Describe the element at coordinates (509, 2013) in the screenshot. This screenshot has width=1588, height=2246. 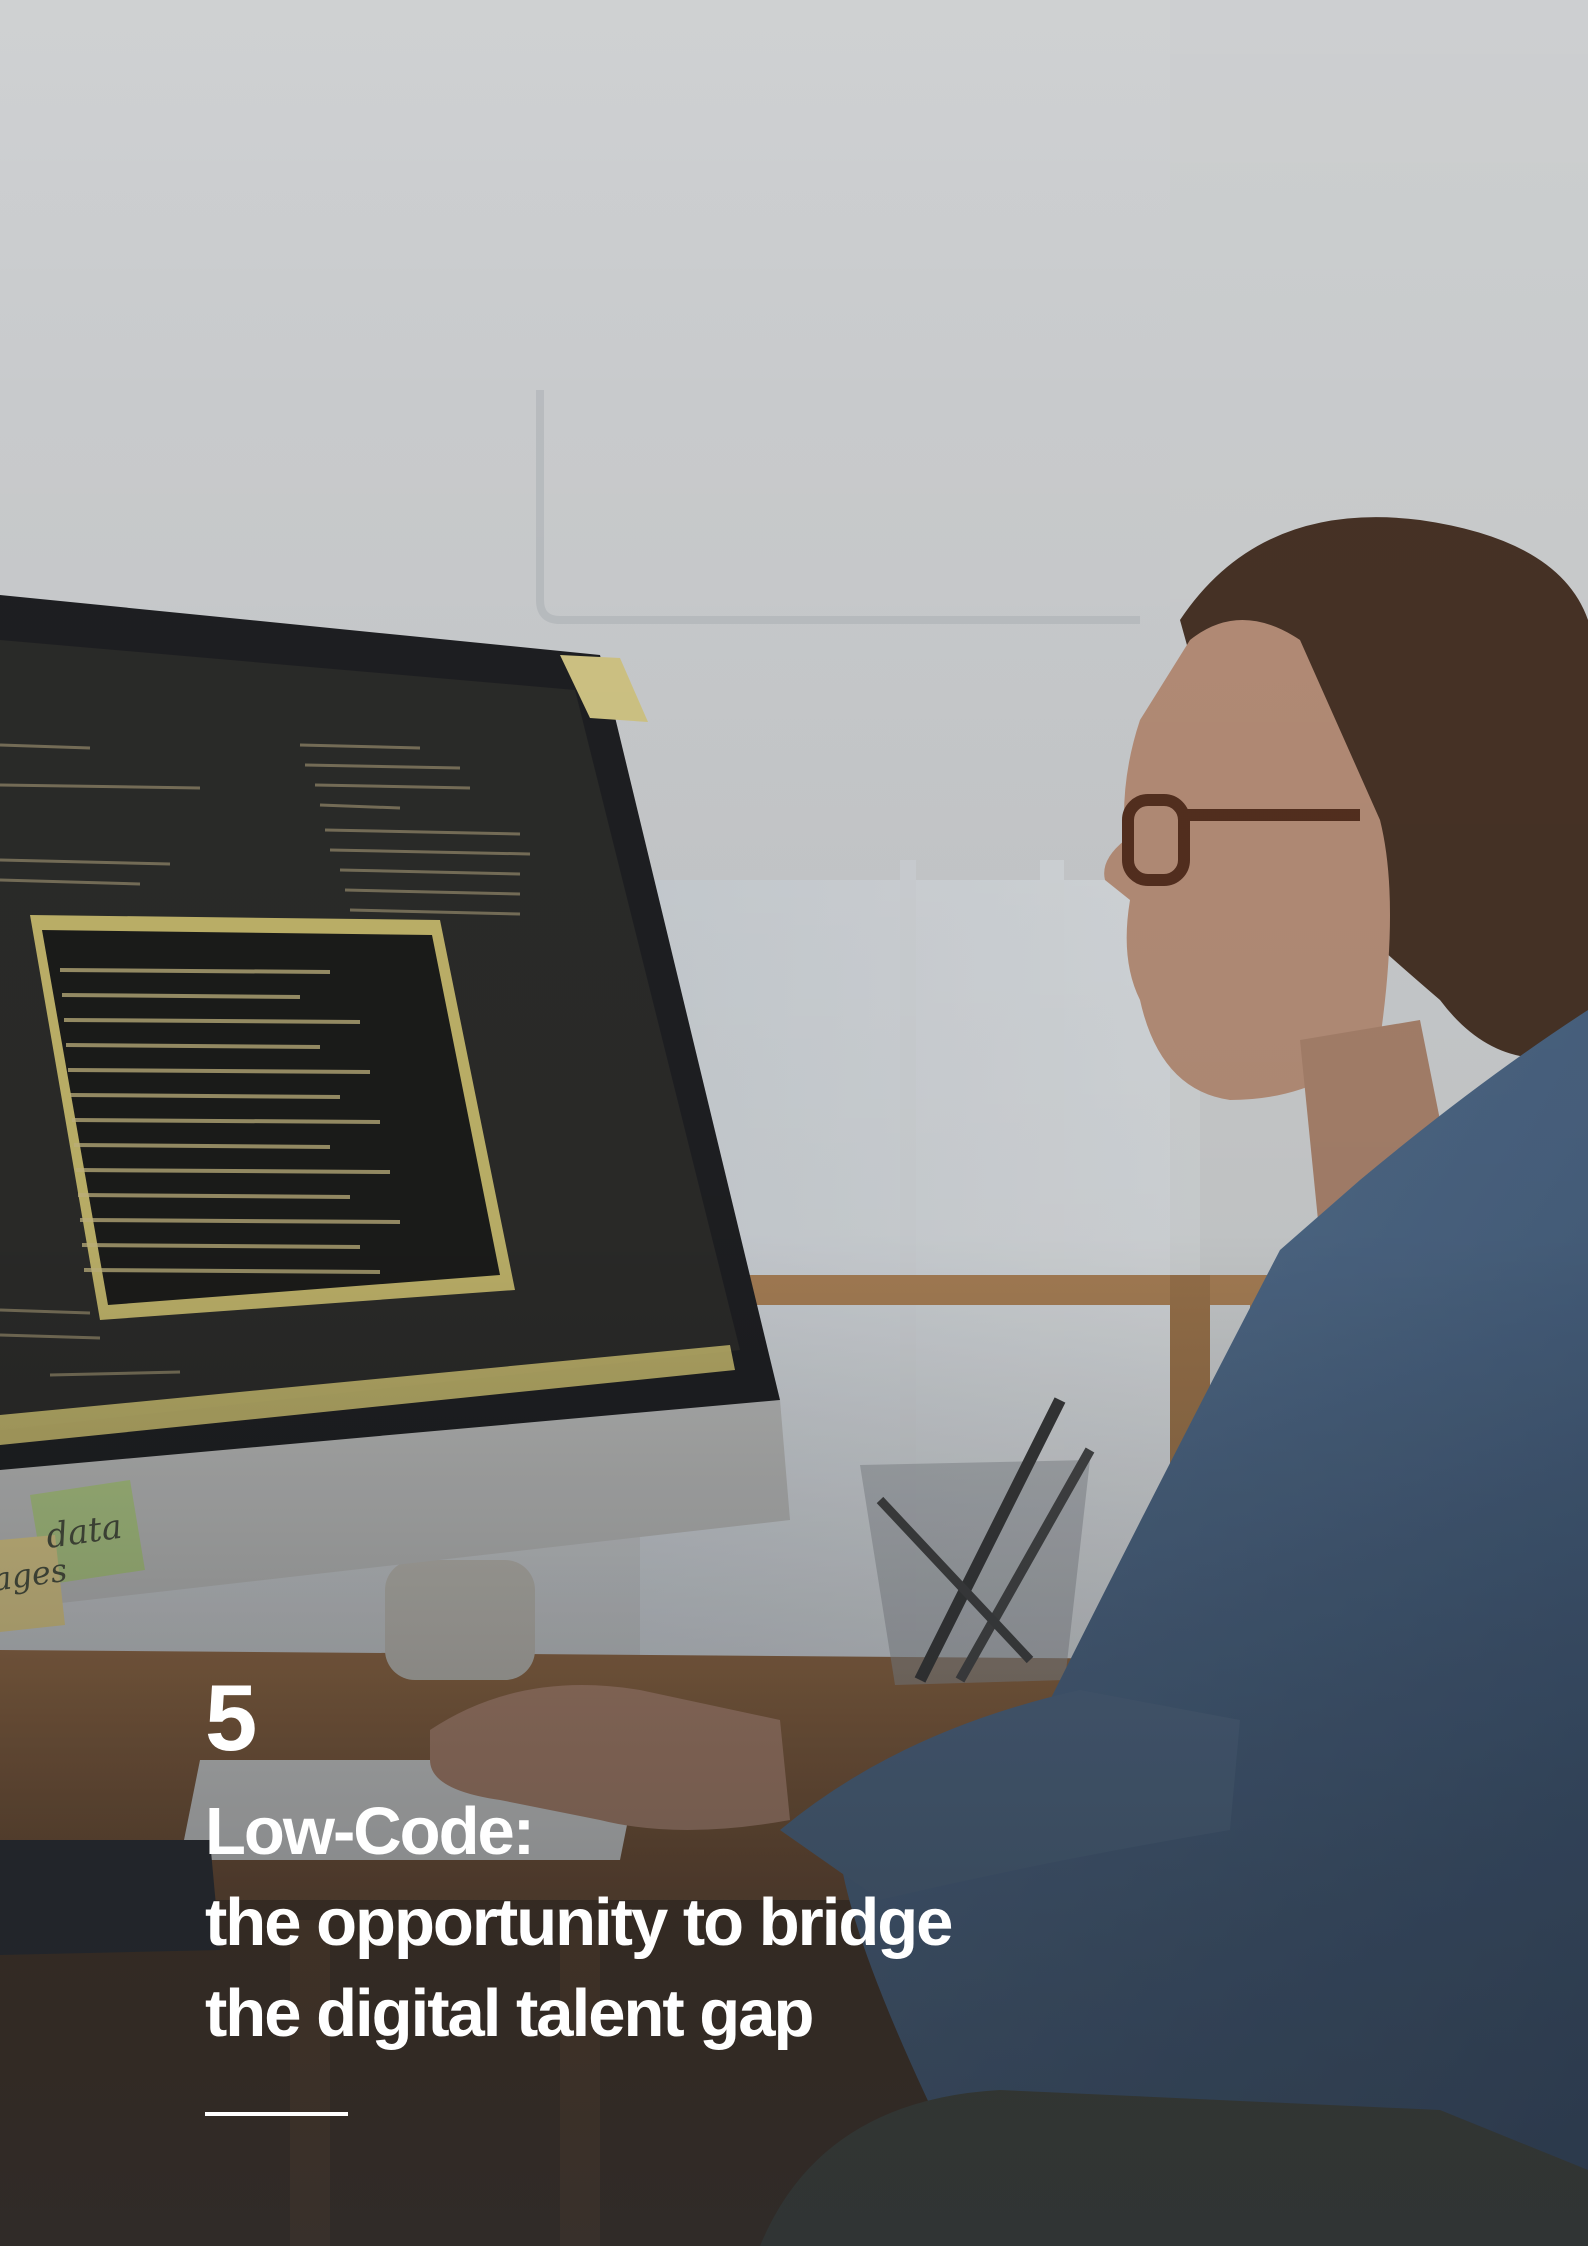
I see `chapter-title-line: the digital talent gap` at that location.